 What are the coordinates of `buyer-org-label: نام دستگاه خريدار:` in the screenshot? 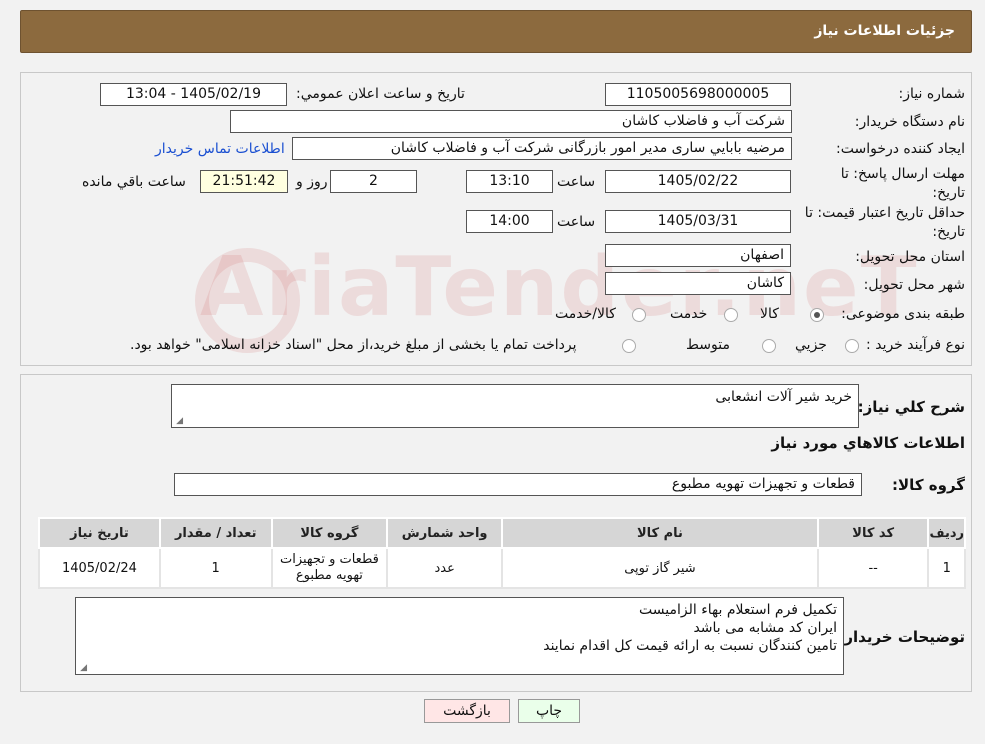 It's located at (909, 122).